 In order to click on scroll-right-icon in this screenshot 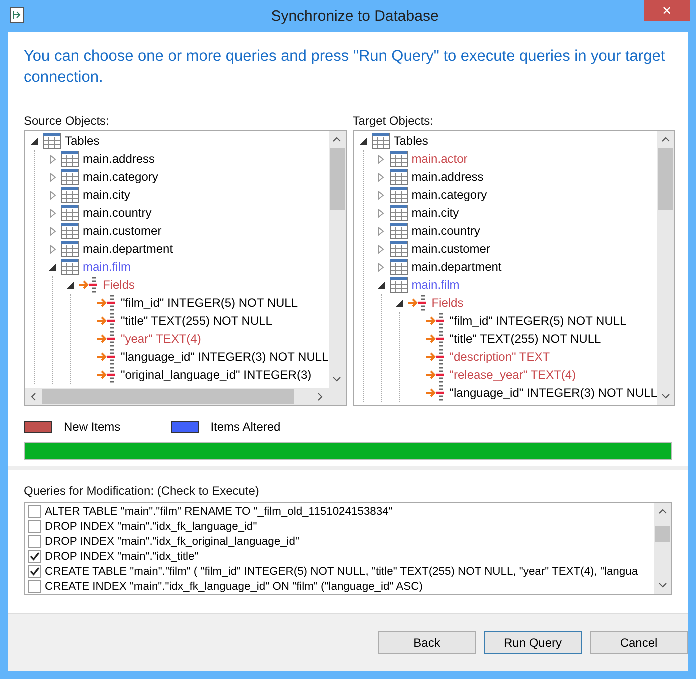, I will do `click(320, 396)`.